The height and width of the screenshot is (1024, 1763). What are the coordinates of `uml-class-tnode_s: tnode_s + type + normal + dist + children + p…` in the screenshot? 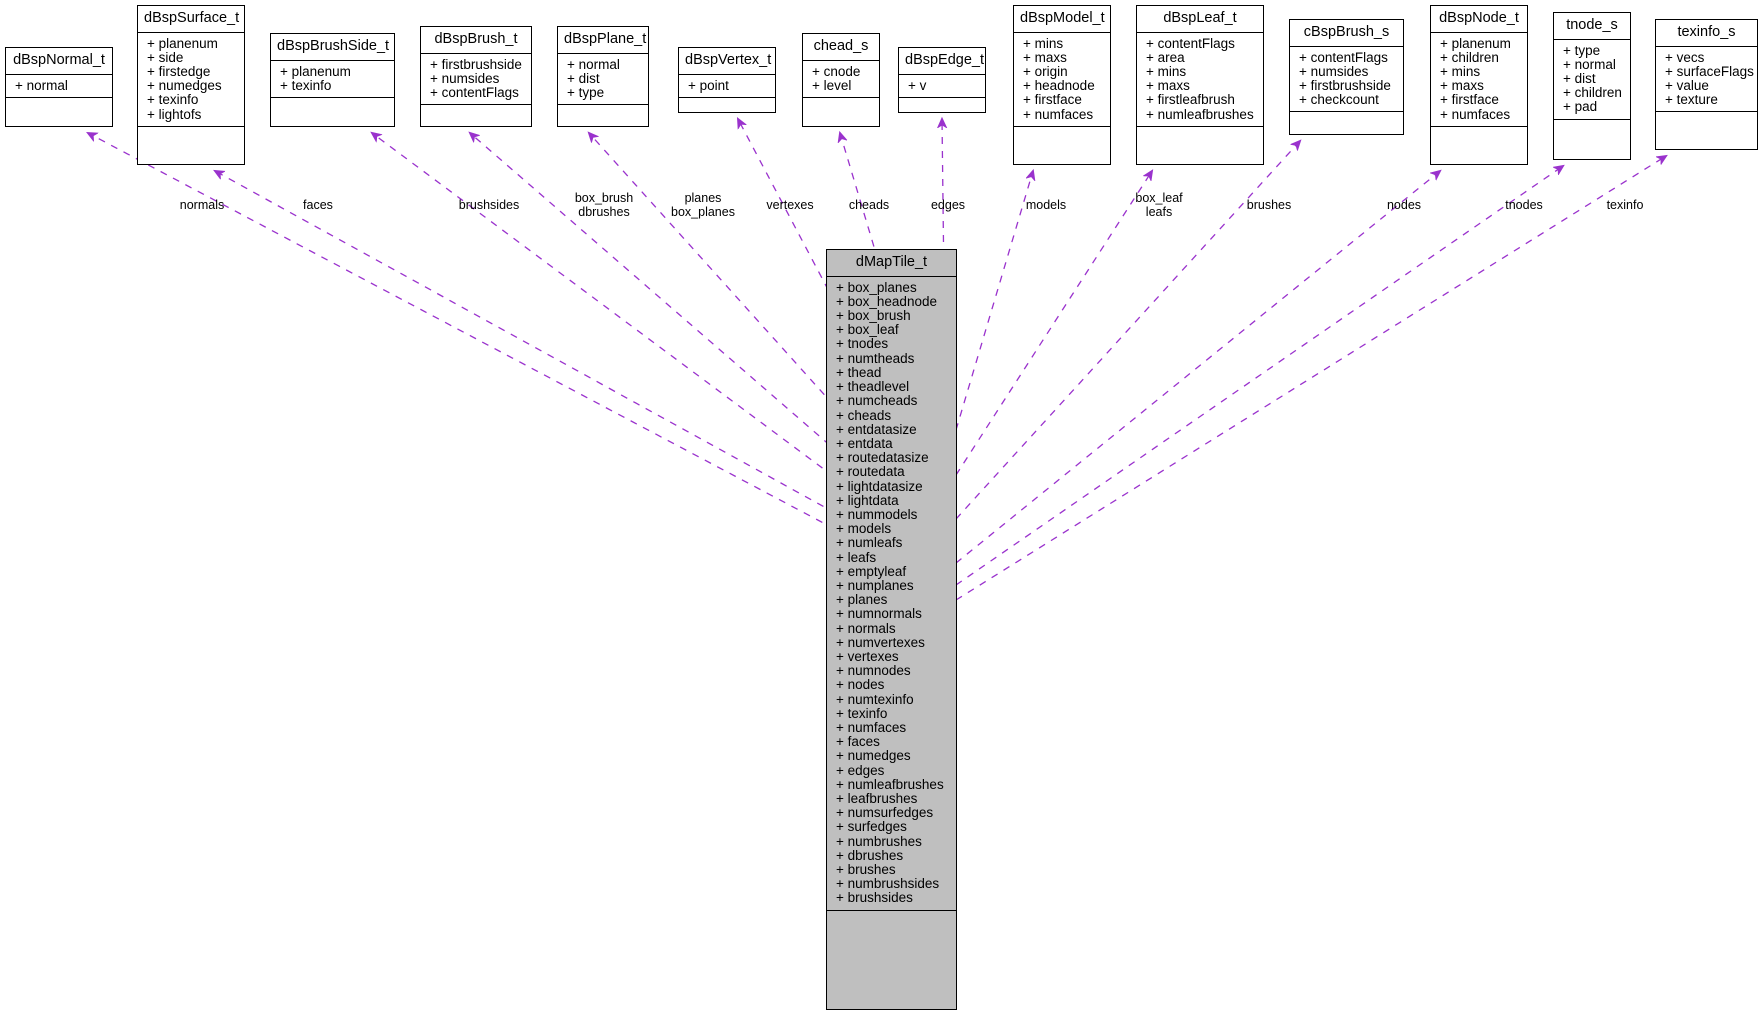 It's located at (1592, 86).